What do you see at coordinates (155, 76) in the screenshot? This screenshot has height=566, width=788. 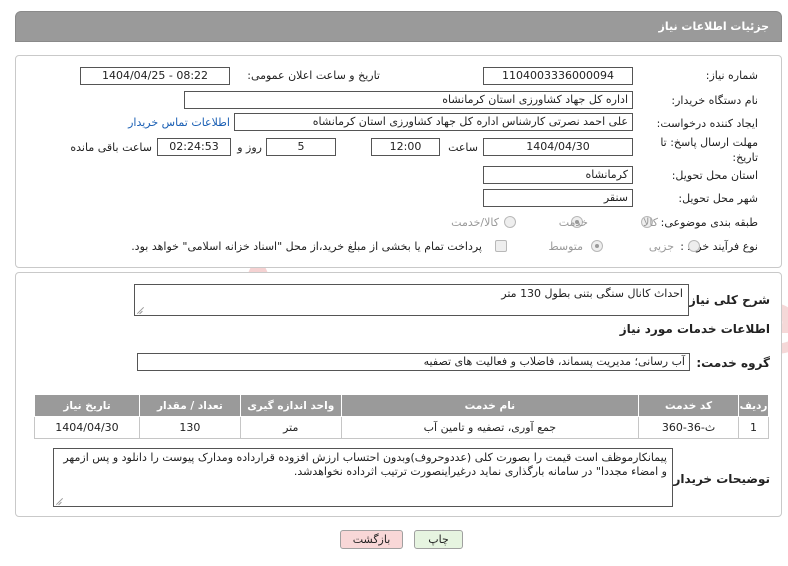 I see `announce-datetime-field: 1404/04/25 - 08:22` at bounding box center [155, 76].